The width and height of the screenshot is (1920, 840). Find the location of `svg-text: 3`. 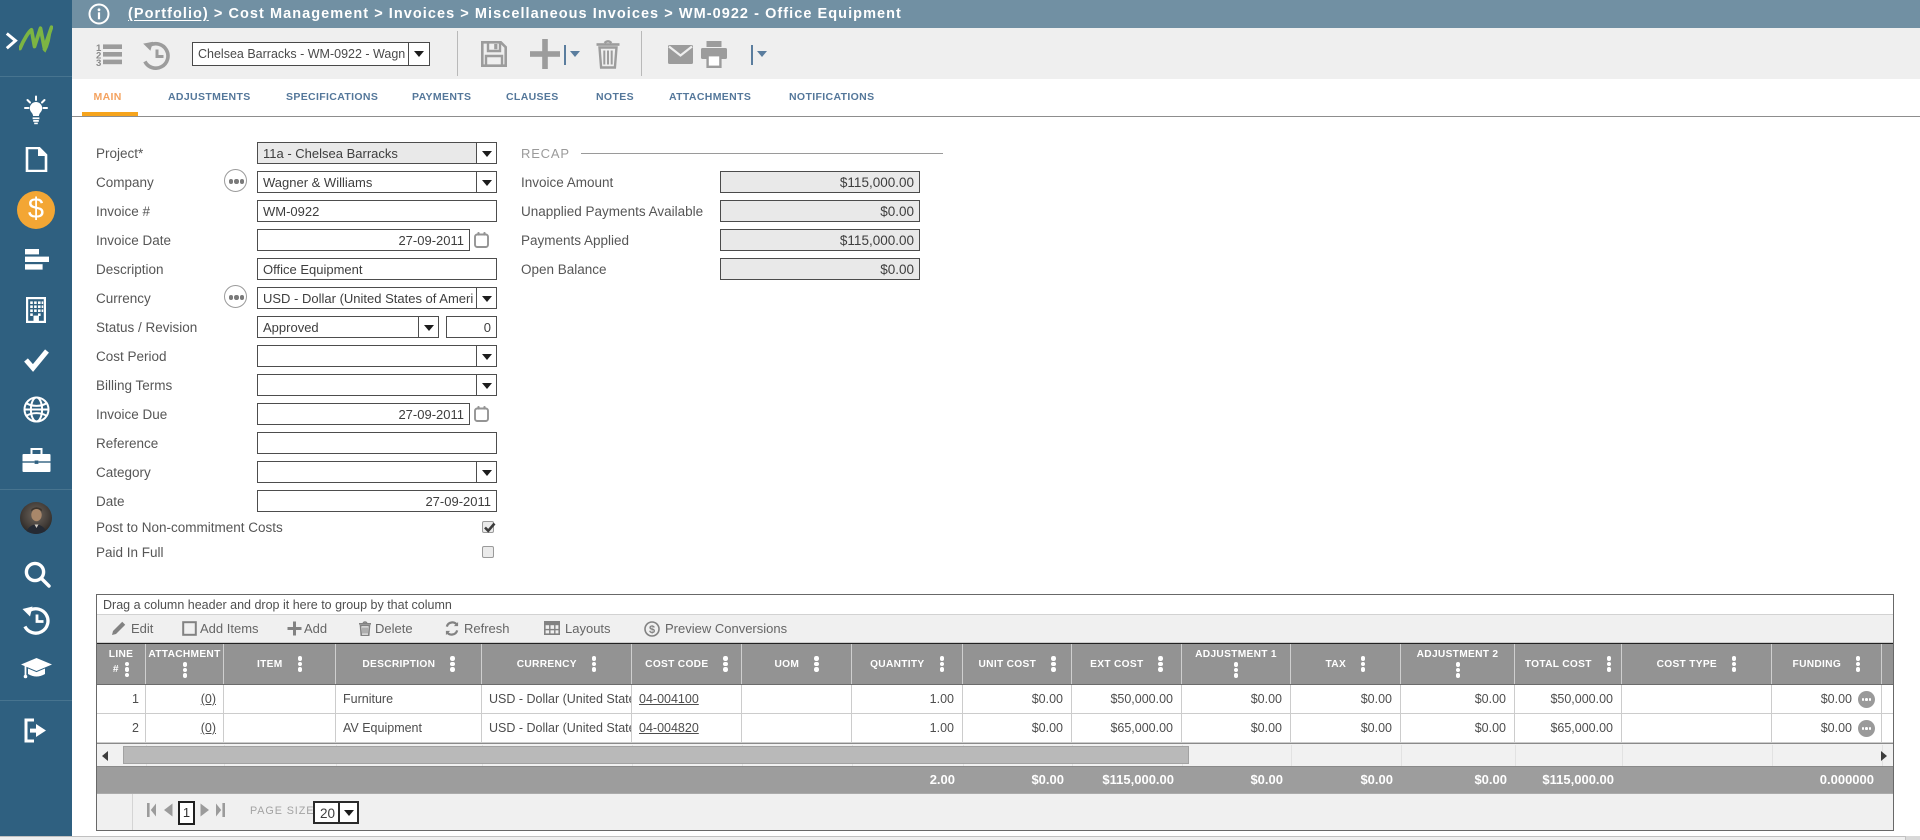

svg-text: 3 is located at coordinates (98, 62).